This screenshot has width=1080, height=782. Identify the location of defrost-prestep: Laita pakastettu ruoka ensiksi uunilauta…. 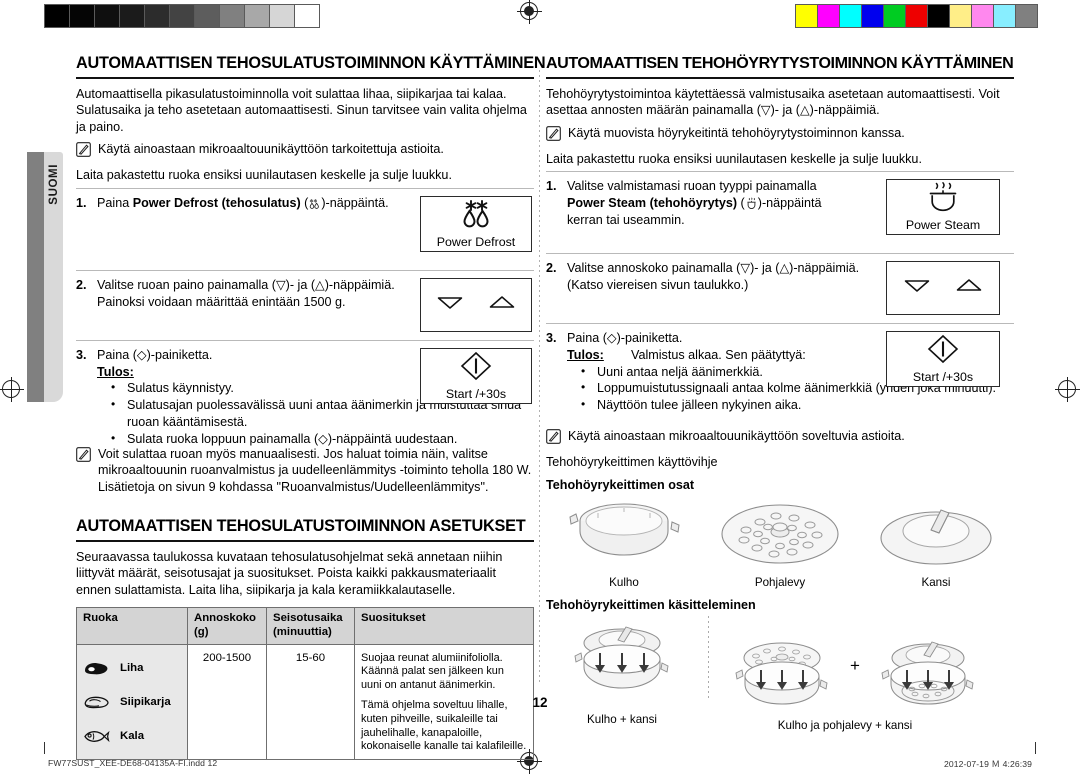
(264, 175).